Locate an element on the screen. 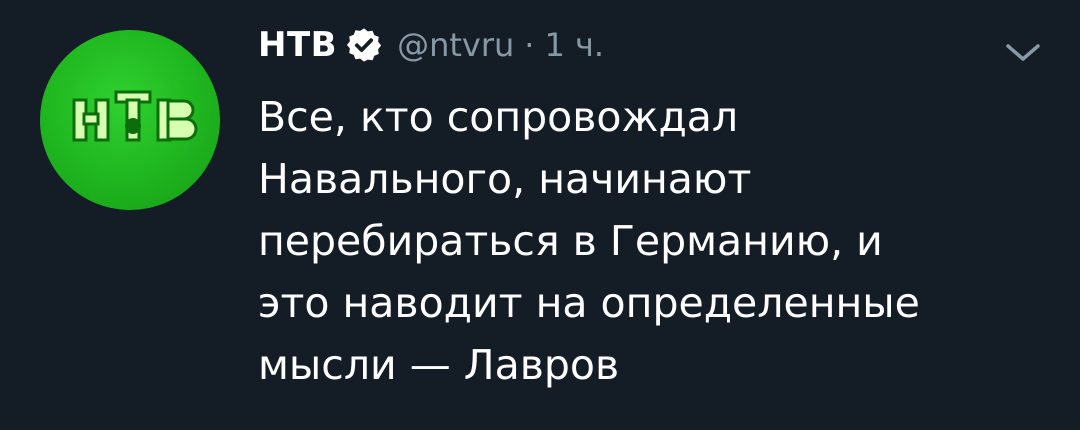 The height and width of the screenshot is (430, 1080). tweet-text-line: это наводит на определенные is located at coordinates (589, 303).